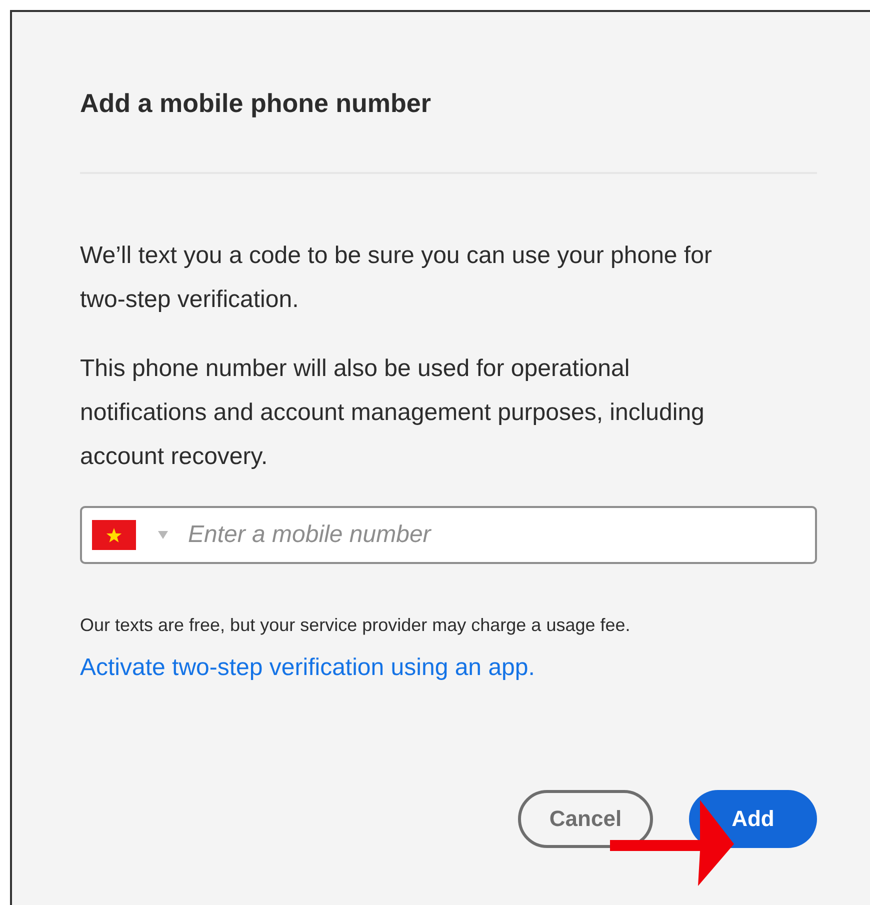 The width and height of the screenshot is (870, 905). What do you see at coordinates (163, 535) in the screenshot?
I see `caret-icon` at bounding box center [163, 535].